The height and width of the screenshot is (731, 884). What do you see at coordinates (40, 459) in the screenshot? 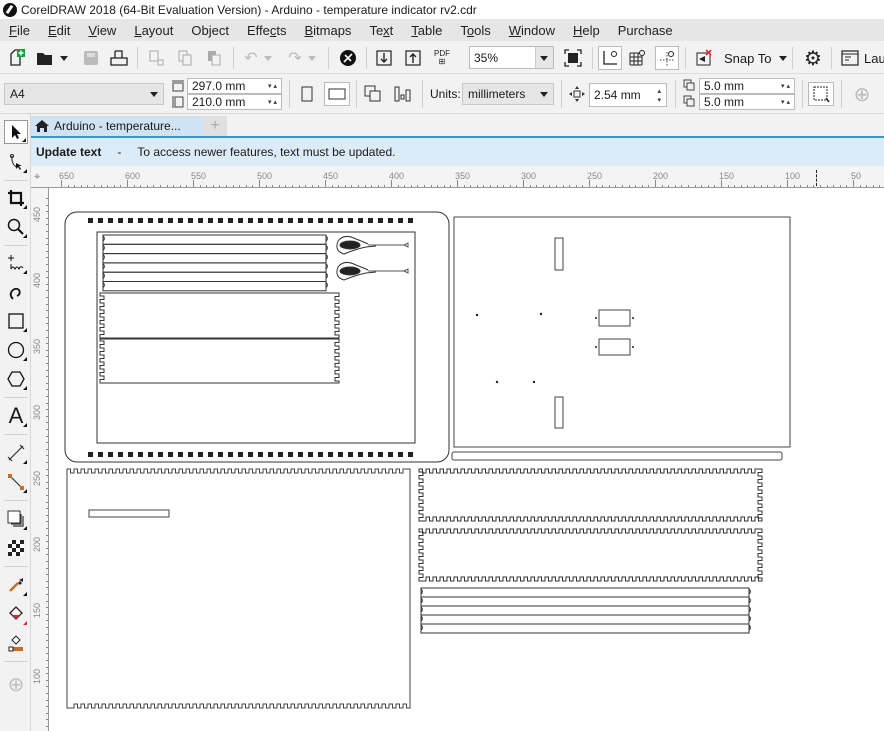
I see `vertical-ruler: 450 400 350 300 250 200 150 100` at bounding box center [40, 459].